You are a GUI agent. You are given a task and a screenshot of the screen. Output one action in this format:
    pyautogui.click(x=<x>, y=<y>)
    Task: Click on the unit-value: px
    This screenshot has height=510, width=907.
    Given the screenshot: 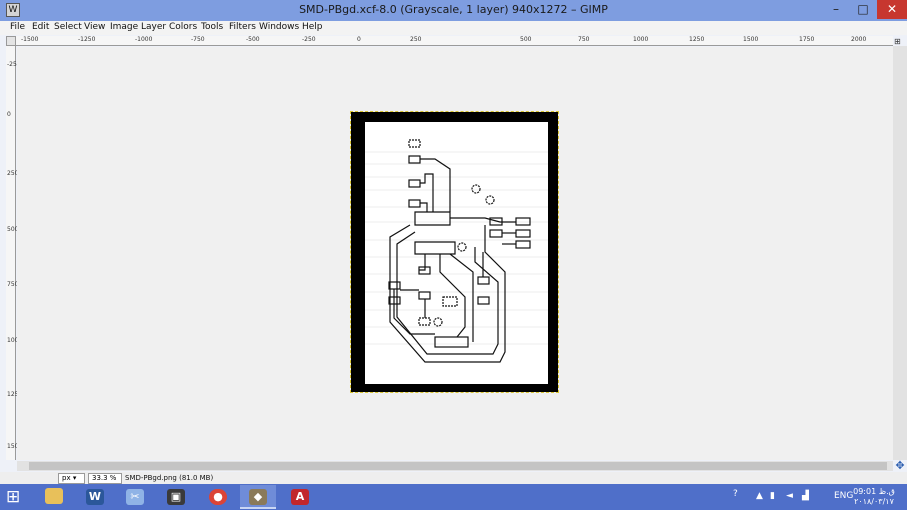 What is the action you would take?
    pyautogui.click(x=66, y=478)
    